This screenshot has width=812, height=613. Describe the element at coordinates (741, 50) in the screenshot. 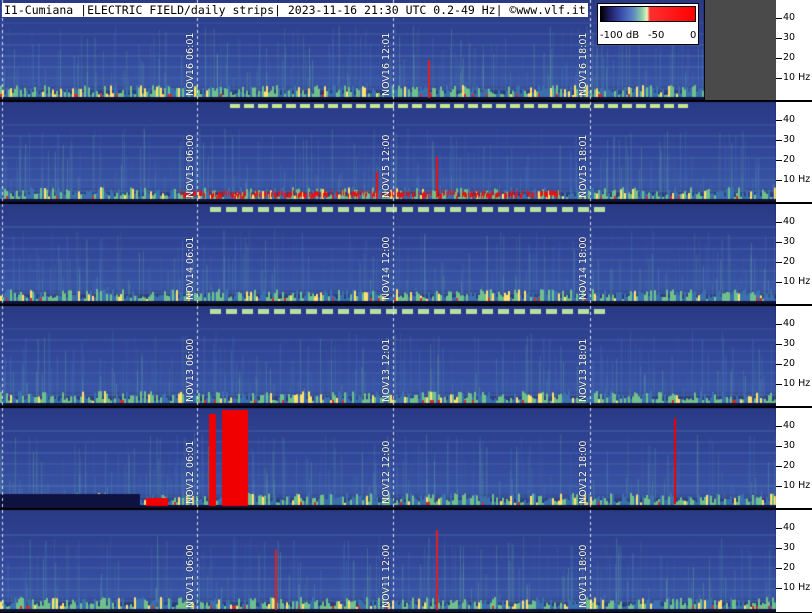

I see `unfilled-area` at that location.